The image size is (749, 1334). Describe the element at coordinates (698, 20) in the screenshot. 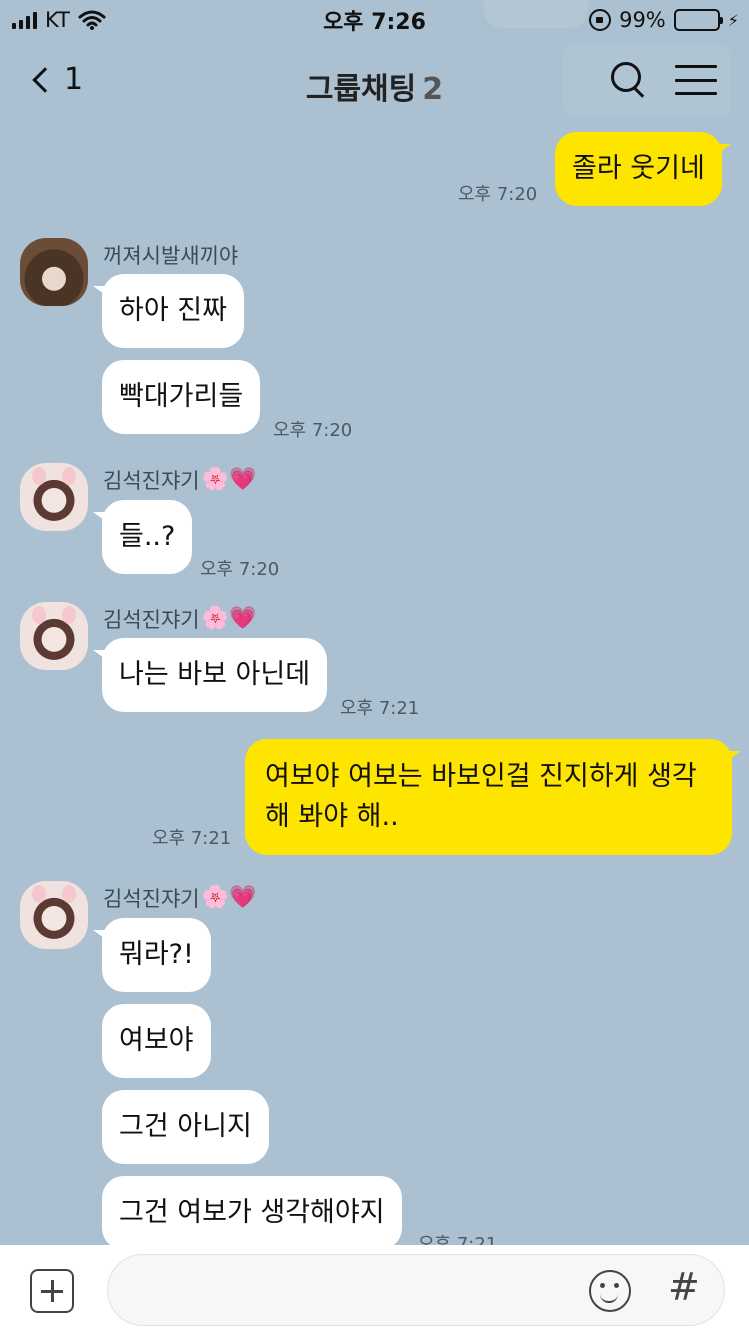

I see `battery-icon` at that location.